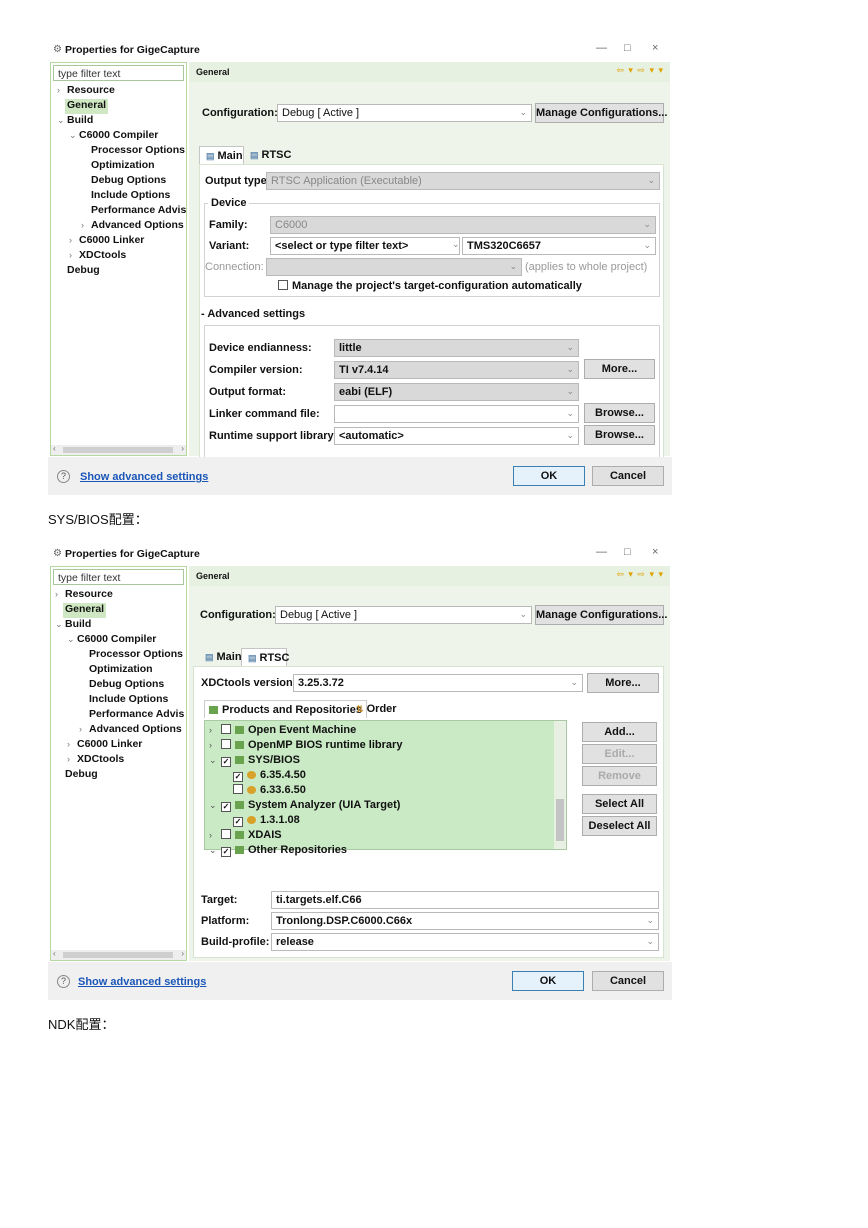 The height and width of the screenshot is (1228, 868). What do you see at coordinates (465, 942) in the screenshot?
I see `build-profile-select: release ⌄` at bounding box center [465, 942].